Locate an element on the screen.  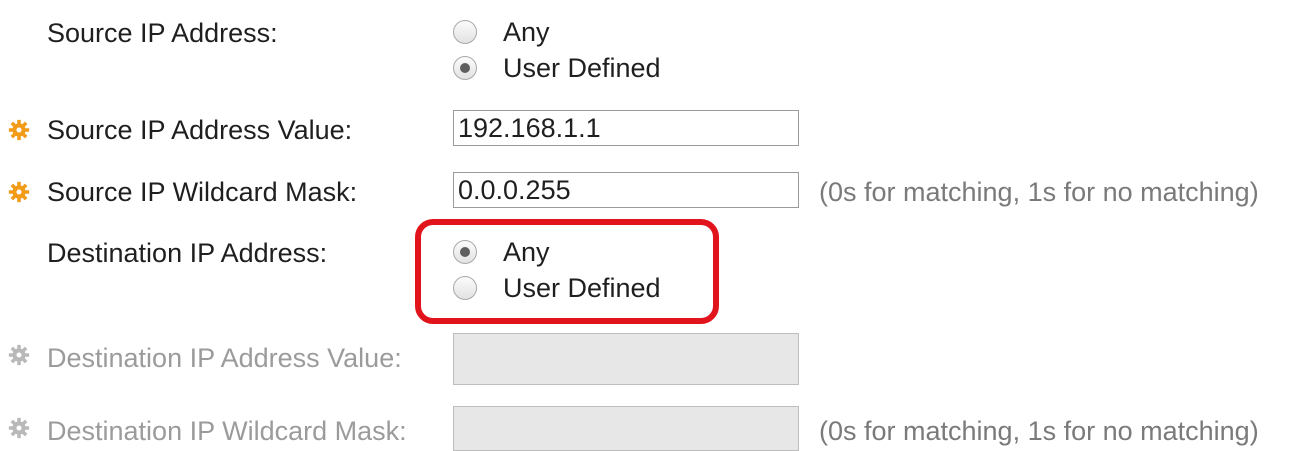
destination-ip-user-defined-radio is located at coordinates (465, 288).